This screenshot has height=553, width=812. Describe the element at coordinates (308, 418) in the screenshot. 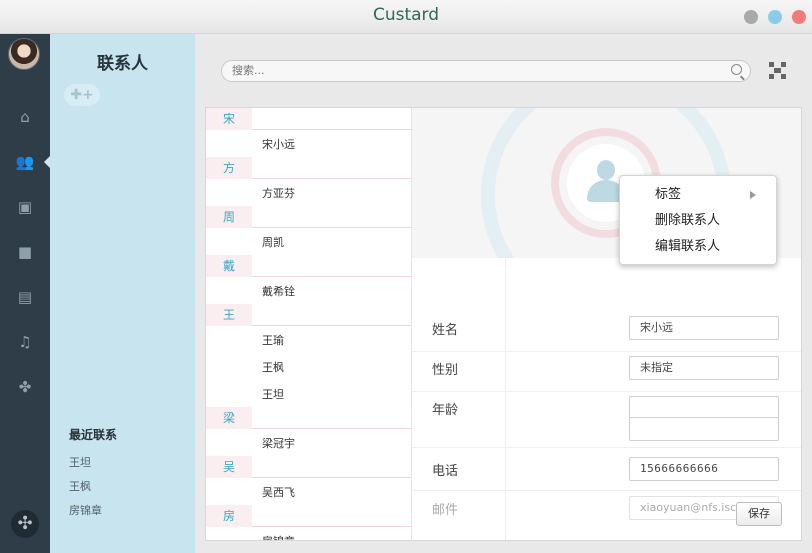

I see `letter-header: 梁` at that location.